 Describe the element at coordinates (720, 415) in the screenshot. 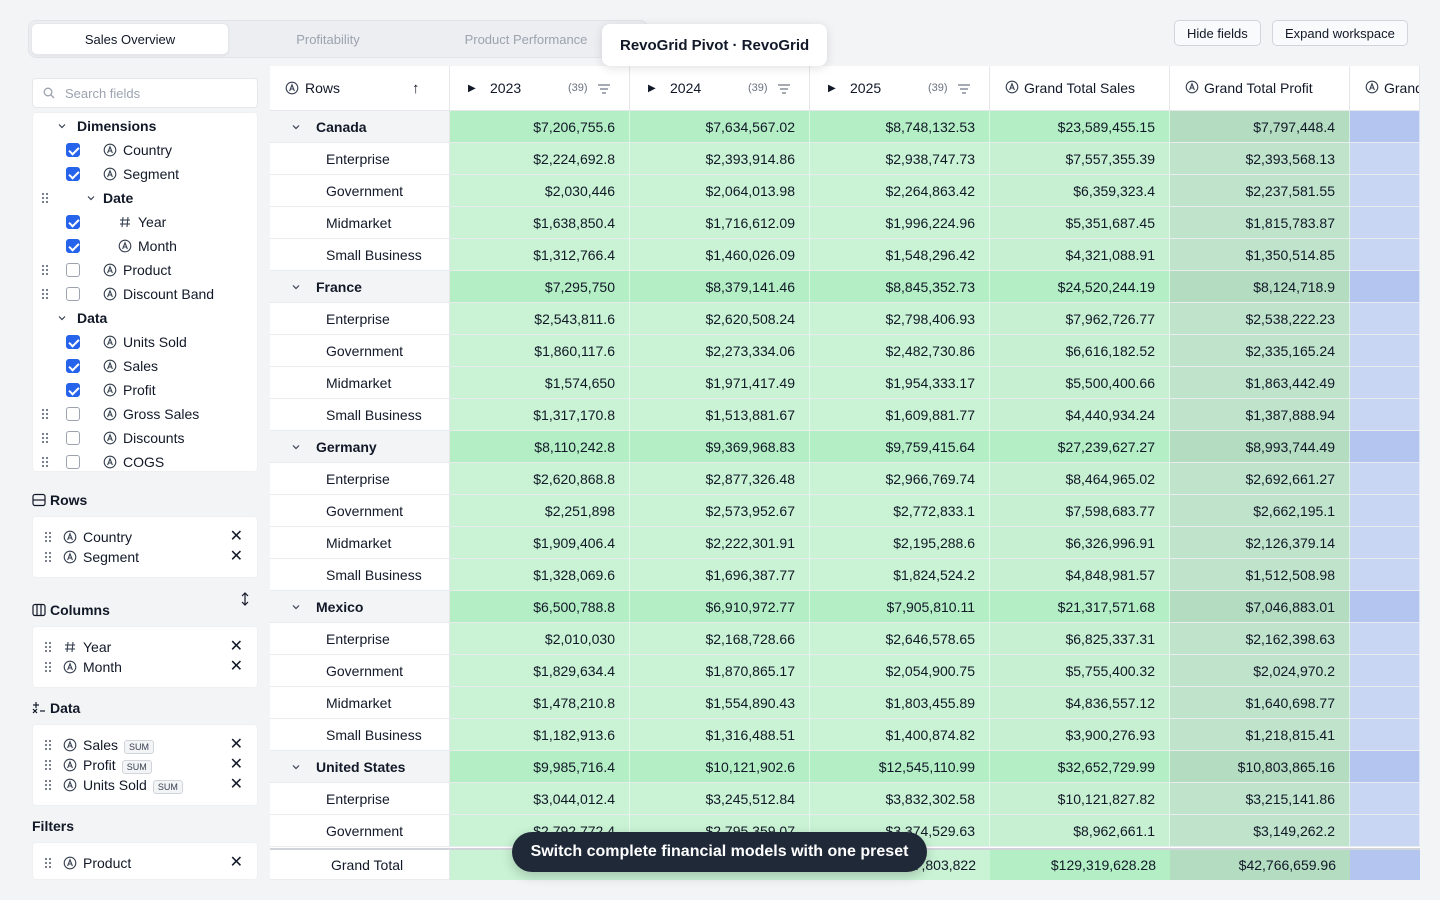

I see `data-cell: $1,513,881.67` at that location.